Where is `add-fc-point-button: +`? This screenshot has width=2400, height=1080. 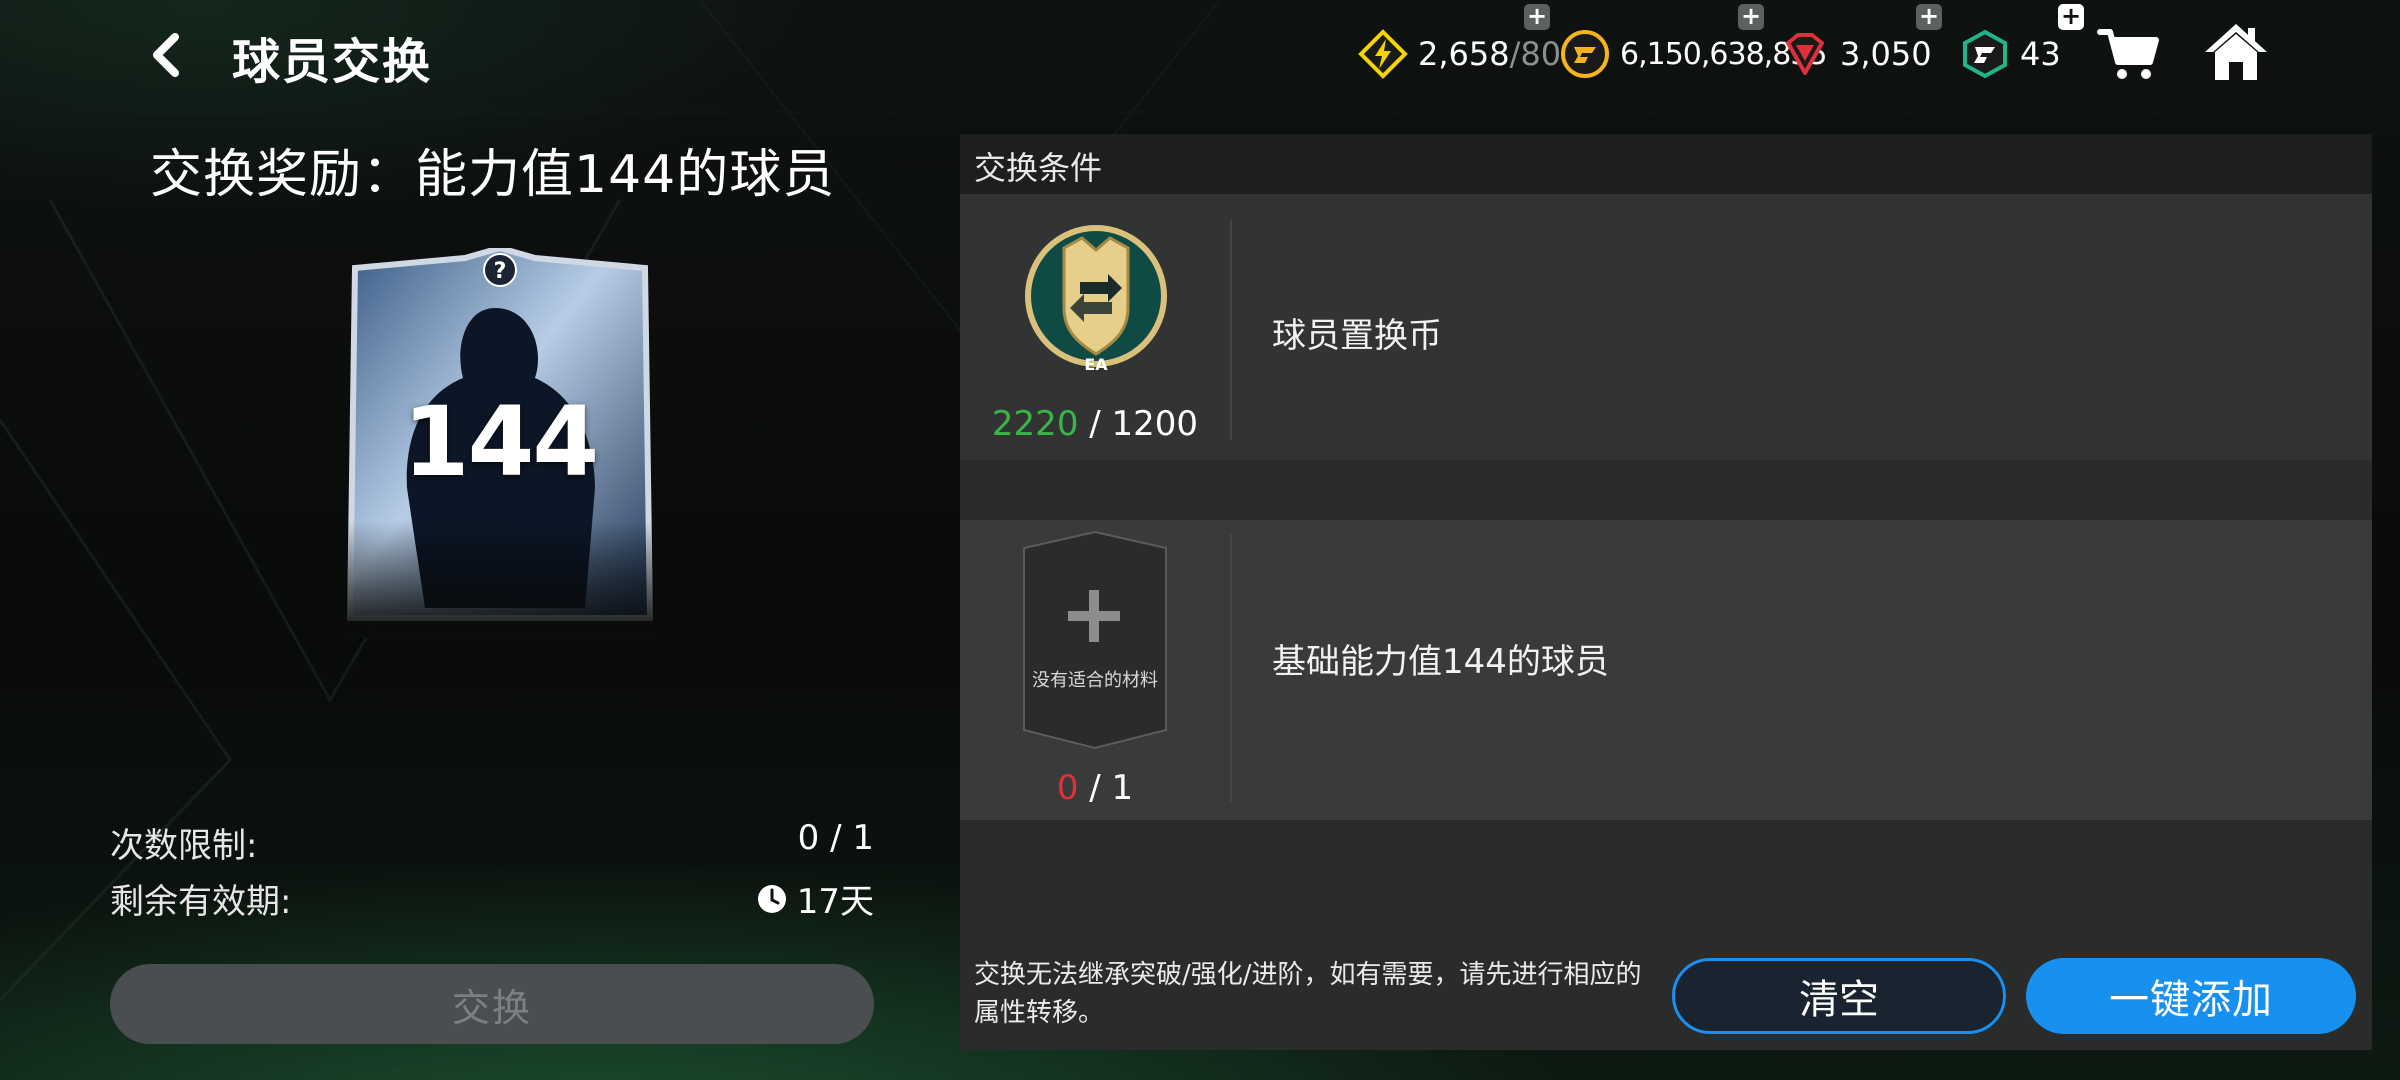
add-fc-point-button: + is located at coordinates (2071, 17).